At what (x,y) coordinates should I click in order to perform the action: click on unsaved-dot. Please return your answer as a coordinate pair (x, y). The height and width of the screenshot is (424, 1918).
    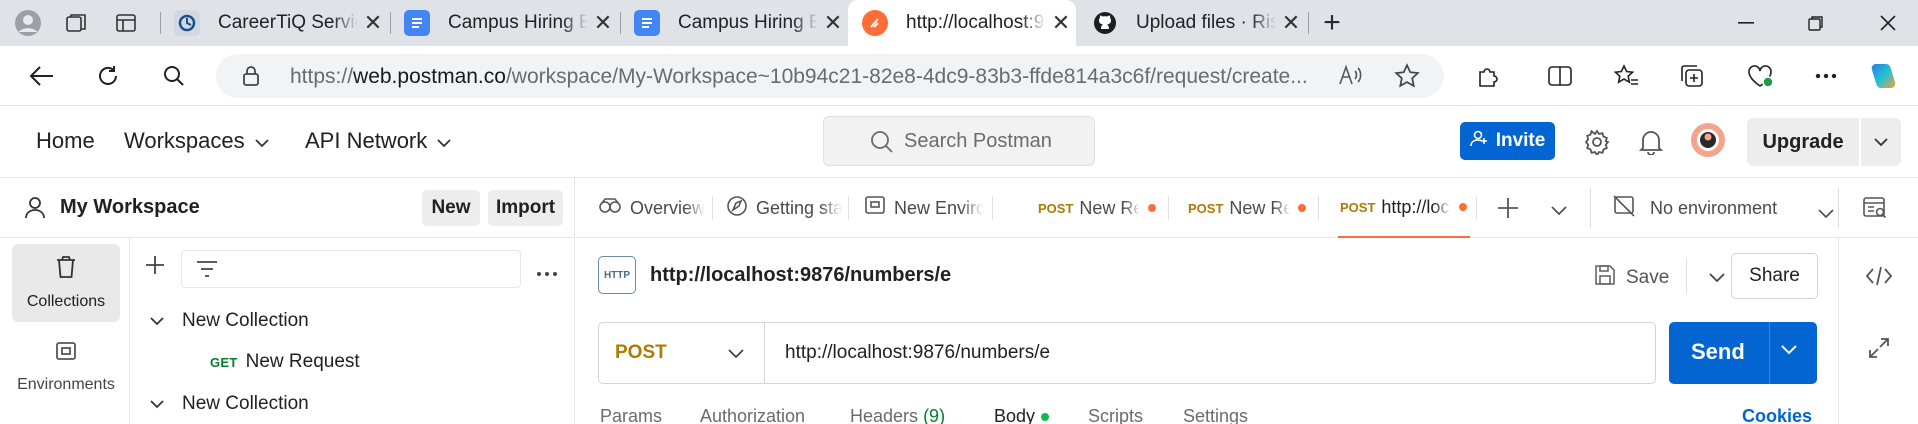
    Looking at the image, I should click on (1302, 208).